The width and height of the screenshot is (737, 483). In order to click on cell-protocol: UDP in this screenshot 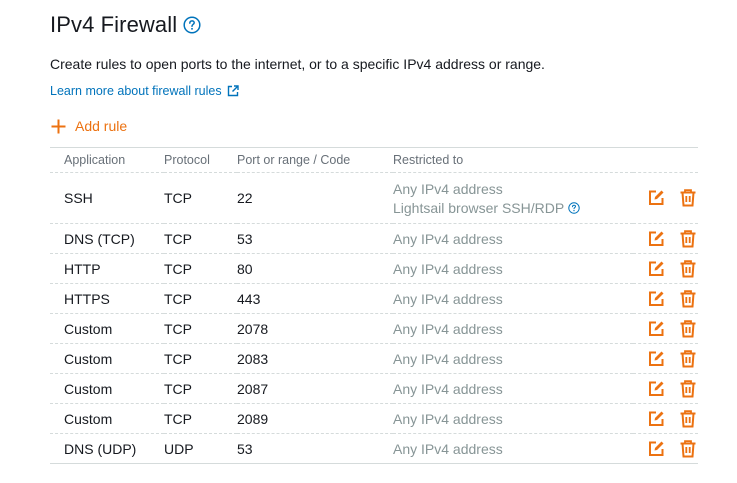, I will do `click(200, 448)`.